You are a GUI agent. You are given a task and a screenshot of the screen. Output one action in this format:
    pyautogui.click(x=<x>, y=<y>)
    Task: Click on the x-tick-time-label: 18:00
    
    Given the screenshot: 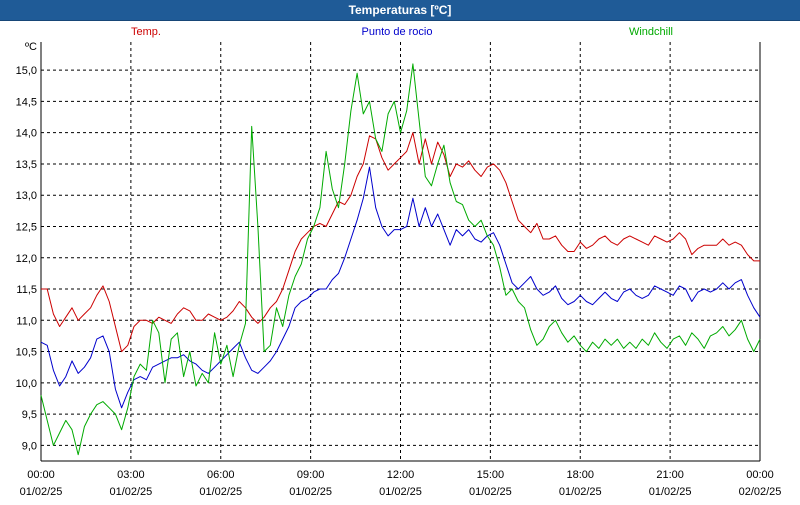 What is the action you would take?
    pyautogui.click(x=580, y=475)
    